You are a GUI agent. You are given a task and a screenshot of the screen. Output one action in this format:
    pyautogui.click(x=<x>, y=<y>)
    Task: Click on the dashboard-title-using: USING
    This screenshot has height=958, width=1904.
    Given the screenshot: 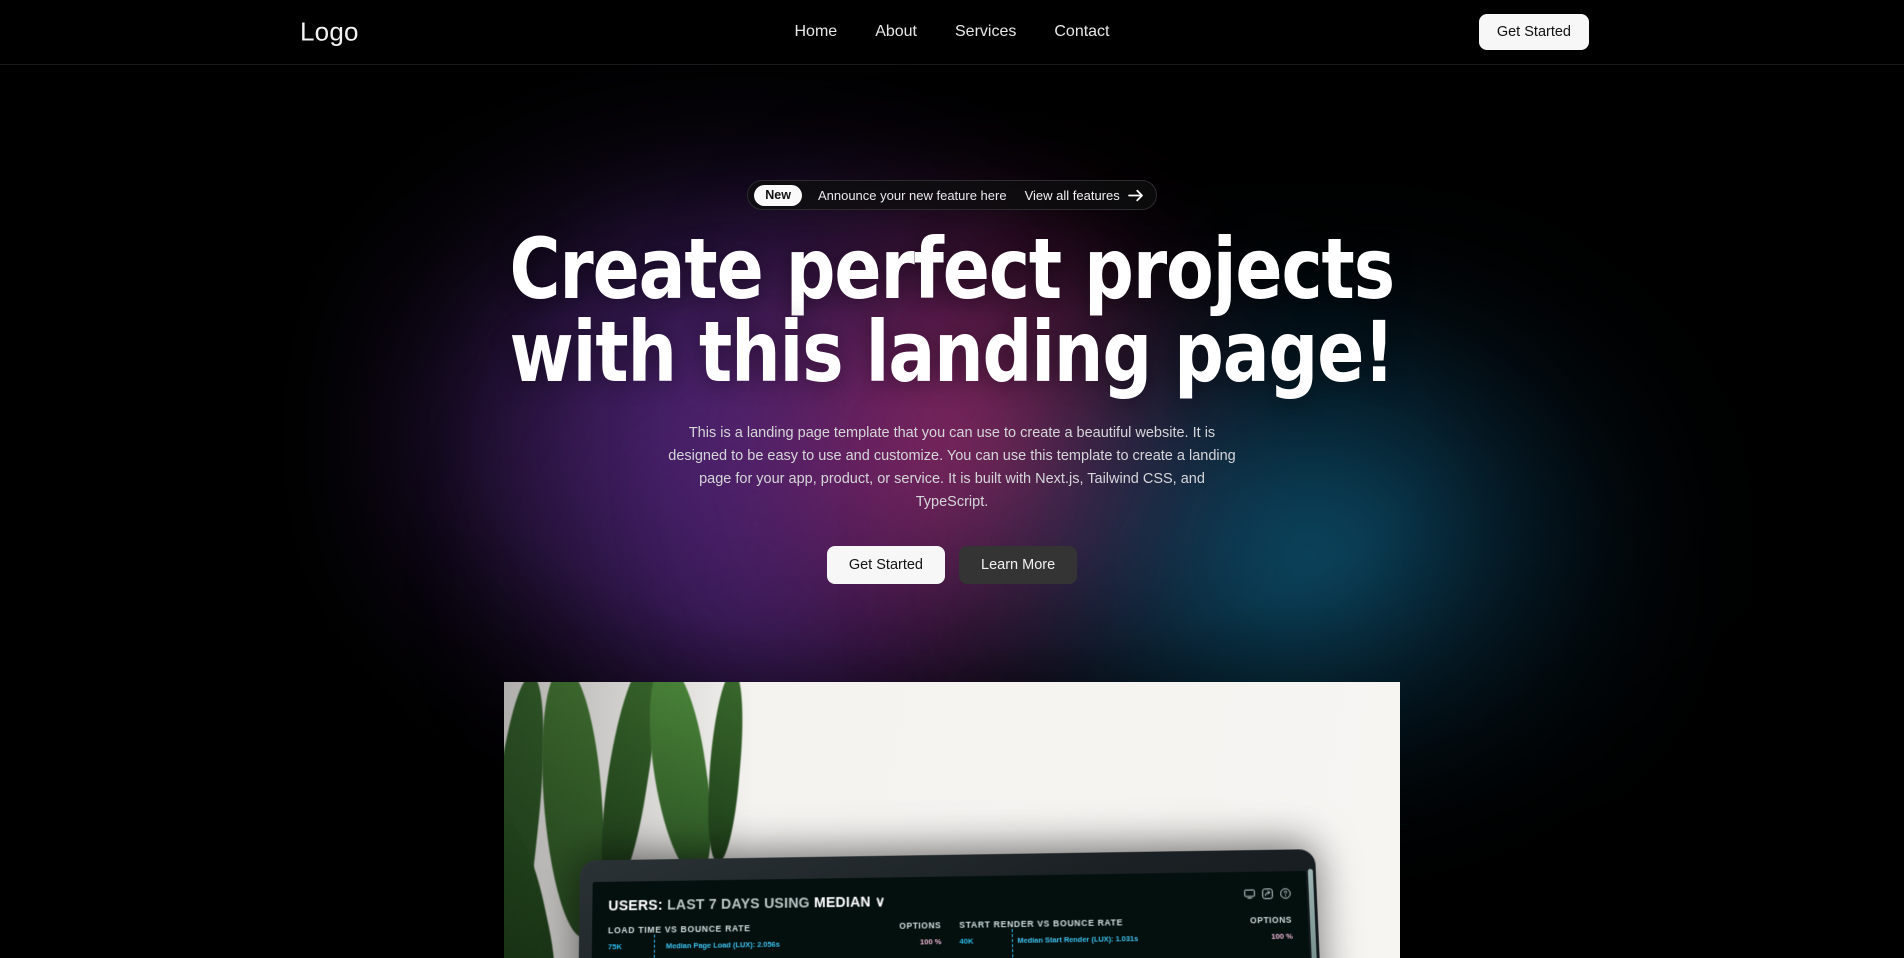 What is the action you would take?
    pyautogui.click(x=787, y=902)
    